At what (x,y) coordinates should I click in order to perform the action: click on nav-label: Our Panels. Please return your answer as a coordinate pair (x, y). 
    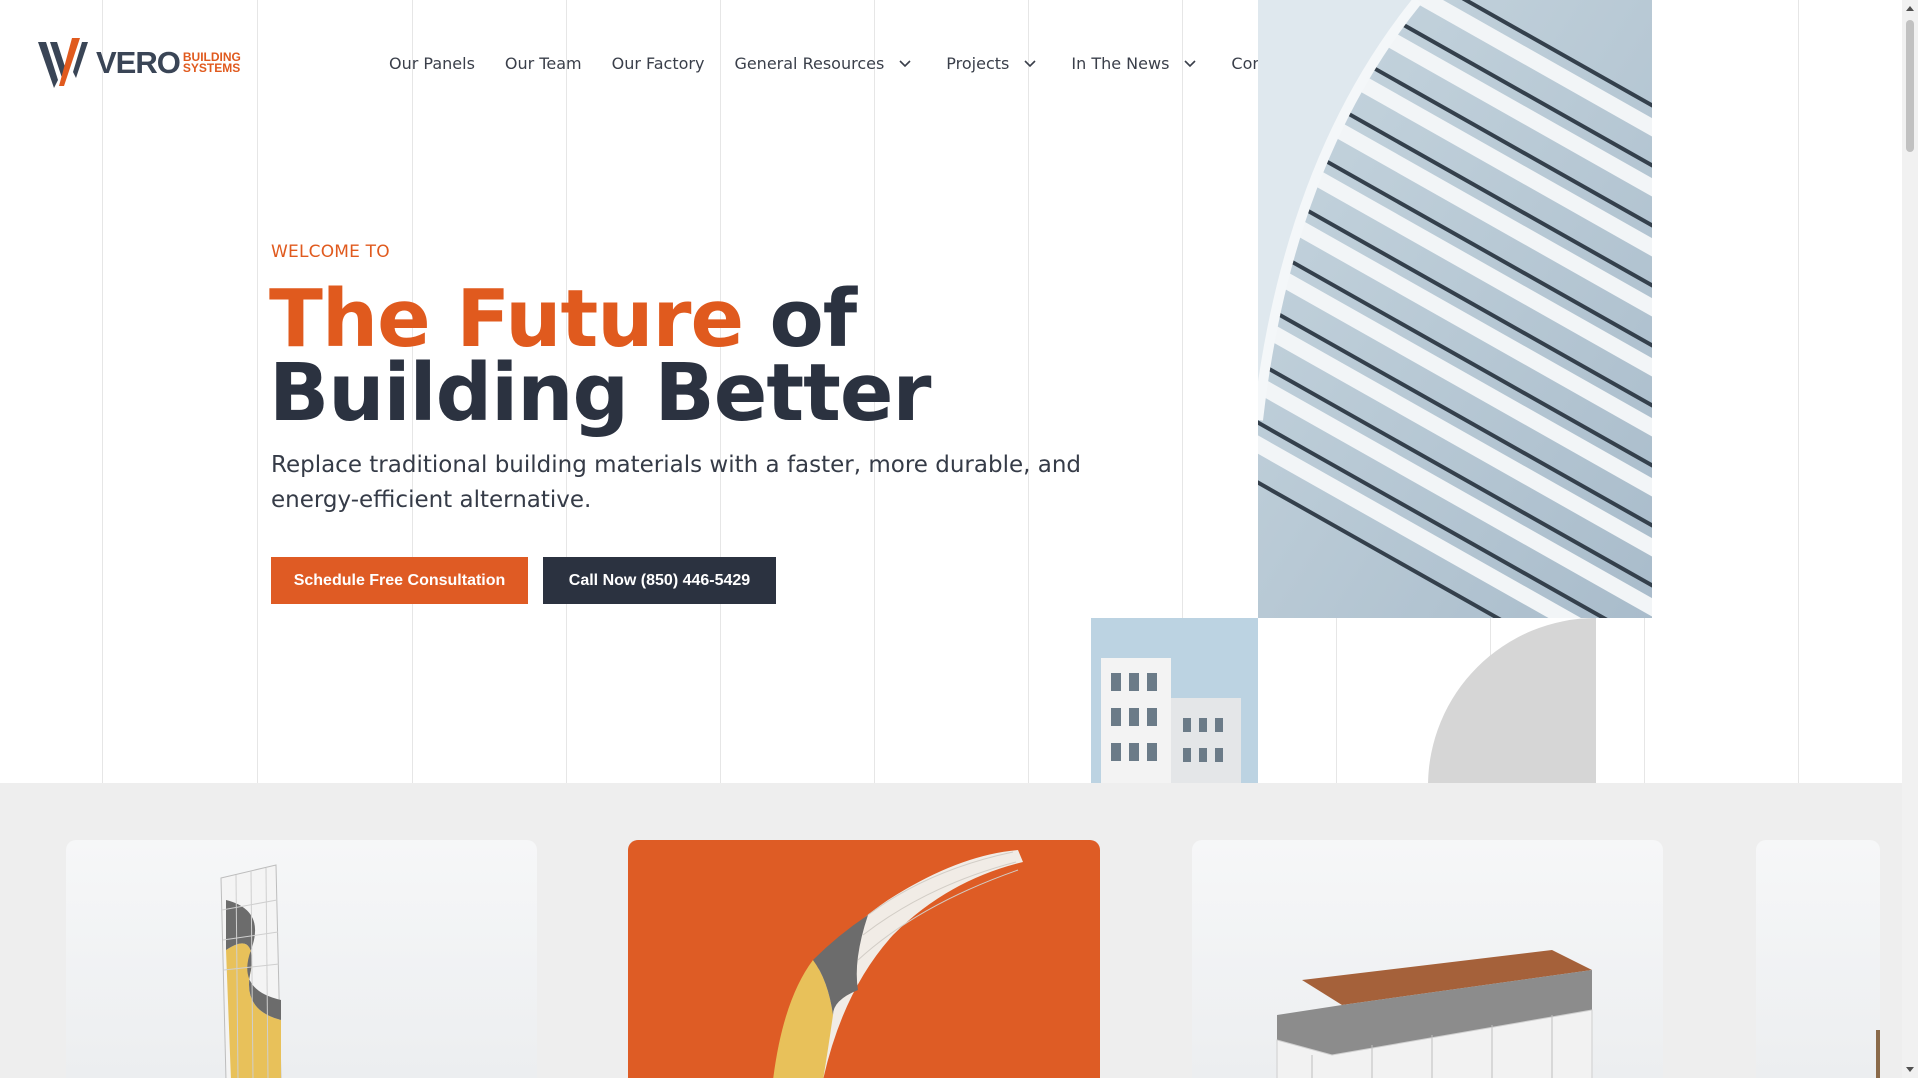
    Looking at the image, I should click on (432, 63).